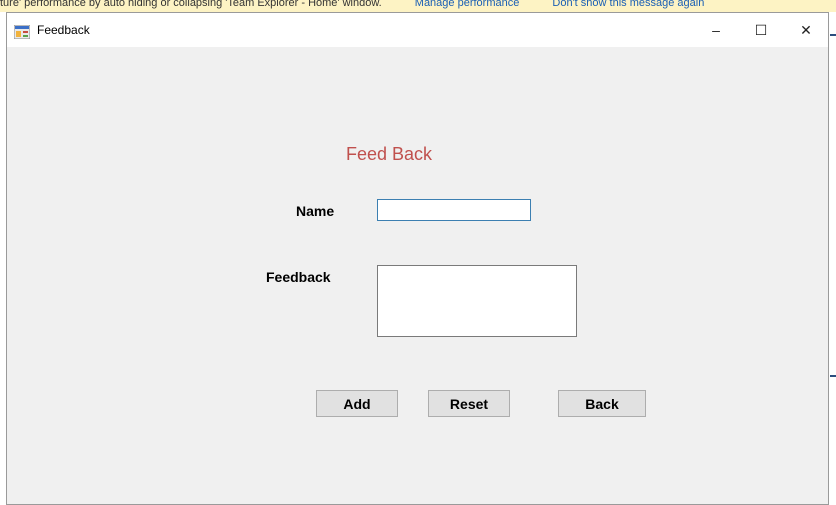 This screenshot has height=505, width=836. Describe the element at coordinates (389, 154) in the screenshot. I see `form-heading: Feed Back` at that location.